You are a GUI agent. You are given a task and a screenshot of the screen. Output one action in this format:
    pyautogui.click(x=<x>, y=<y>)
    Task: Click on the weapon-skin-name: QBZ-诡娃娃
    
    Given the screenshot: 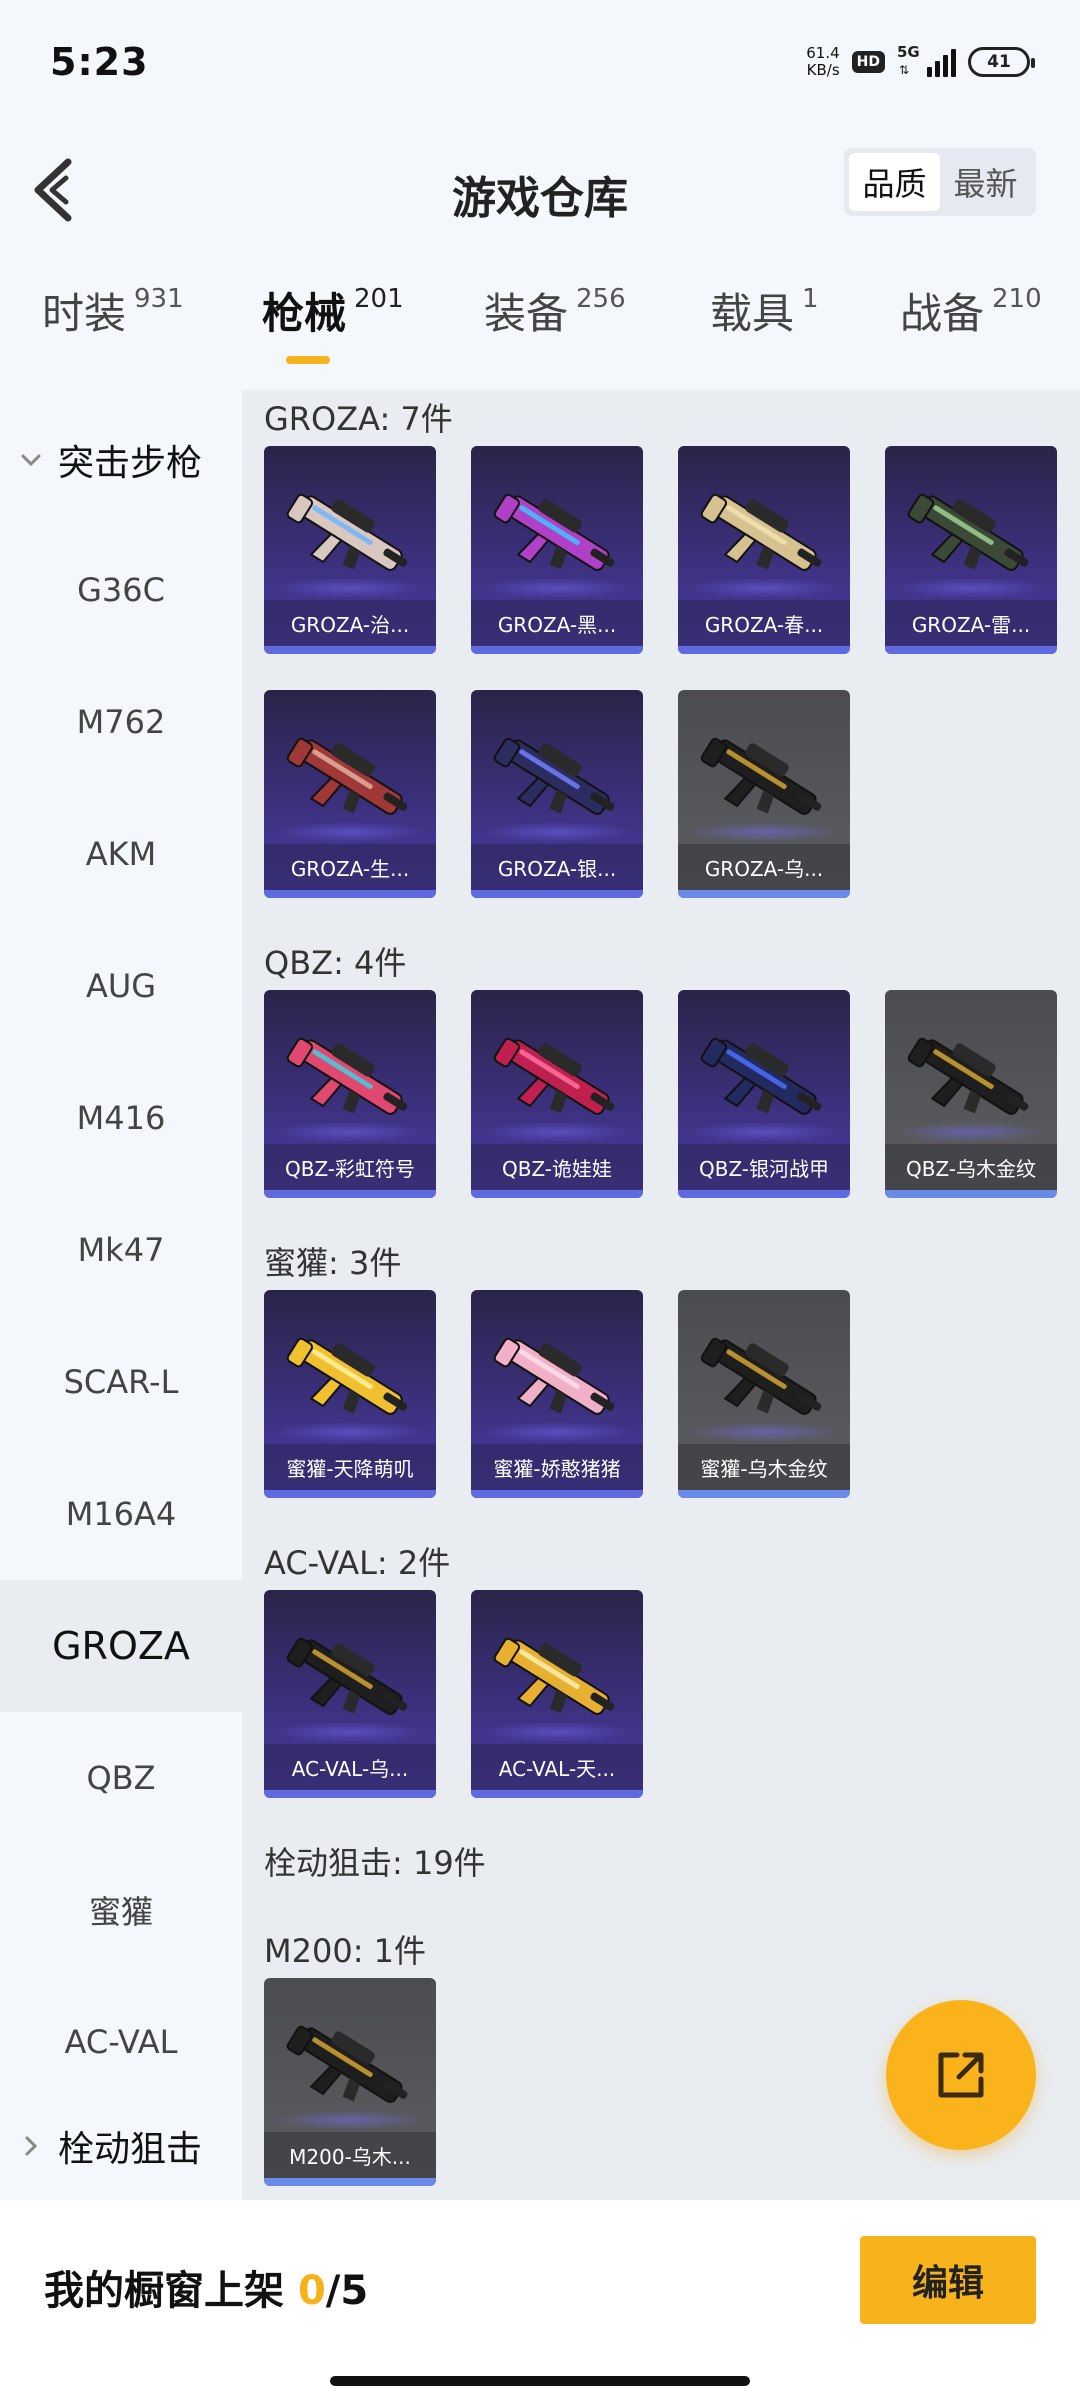 What is the action you would take?
    pyautogui.click(x=557, y=1167)
    